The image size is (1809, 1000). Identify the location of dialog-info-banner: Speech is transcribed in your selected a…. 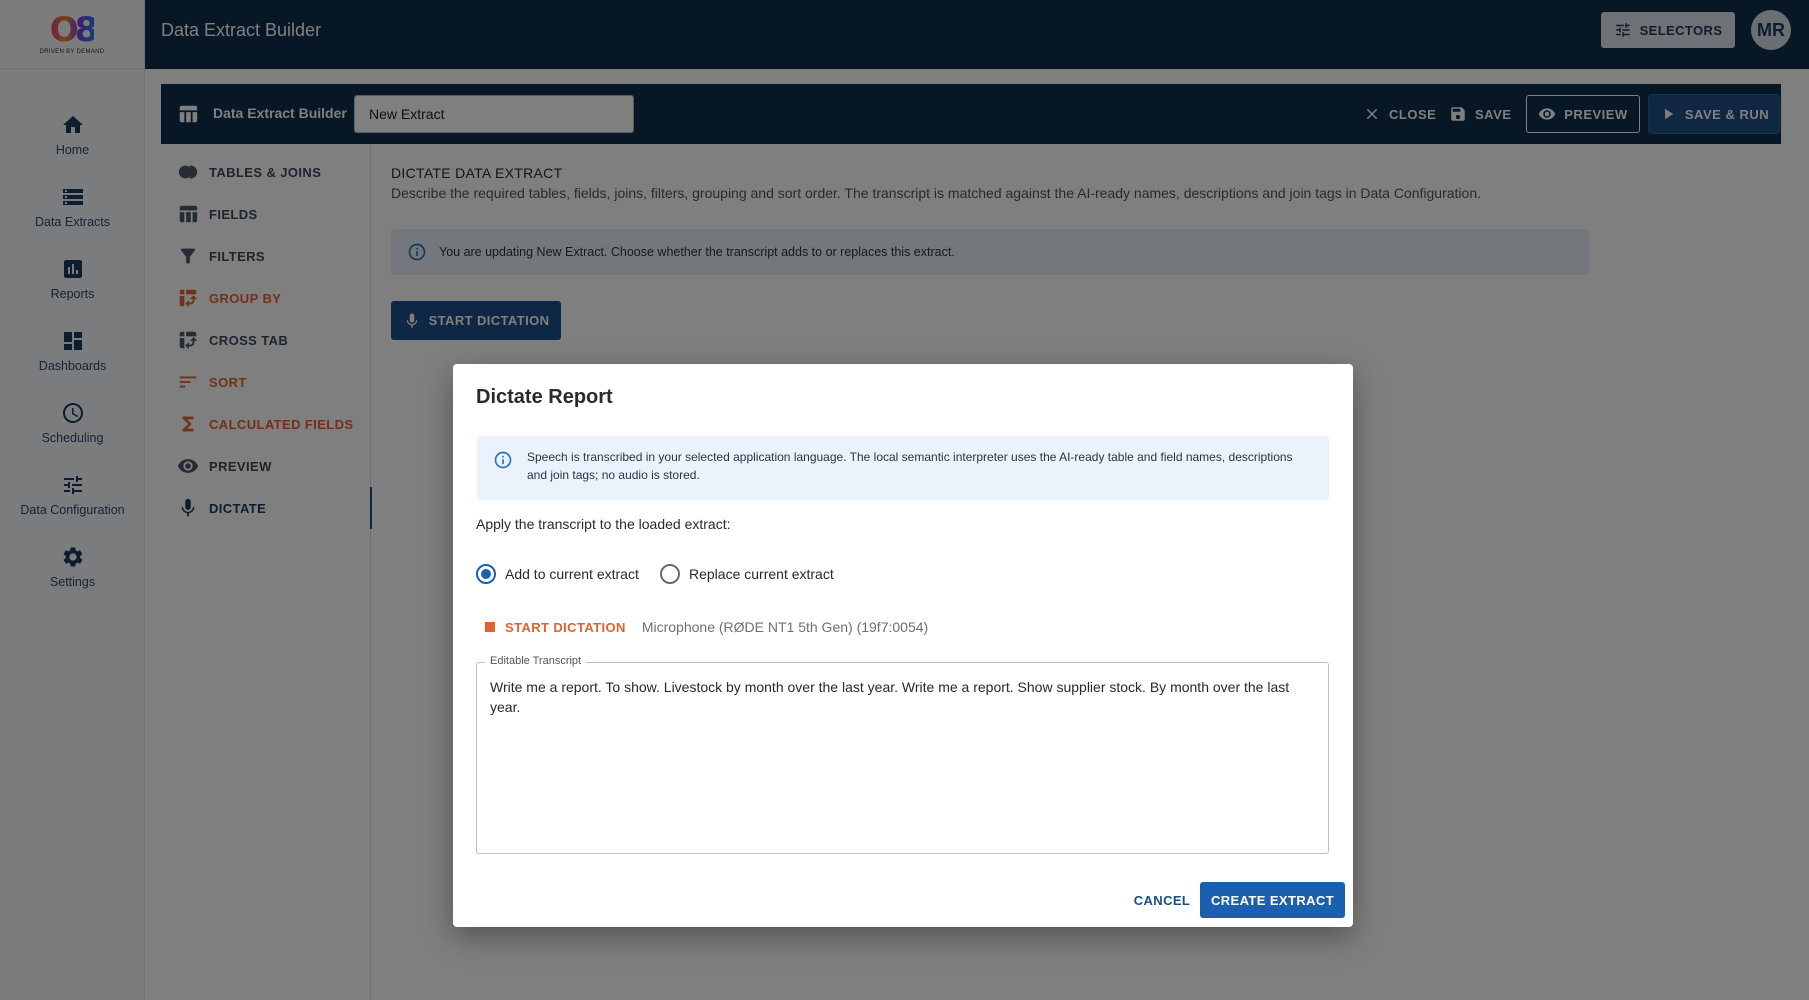
(903, 468).